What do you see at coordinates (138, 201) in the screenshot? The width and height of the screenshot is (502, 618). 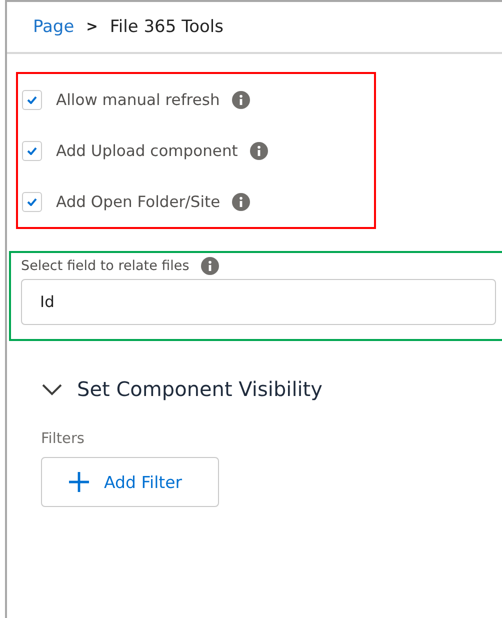 I see `option-label: Add Open Folder/Site` at bounding box center [138, 201].